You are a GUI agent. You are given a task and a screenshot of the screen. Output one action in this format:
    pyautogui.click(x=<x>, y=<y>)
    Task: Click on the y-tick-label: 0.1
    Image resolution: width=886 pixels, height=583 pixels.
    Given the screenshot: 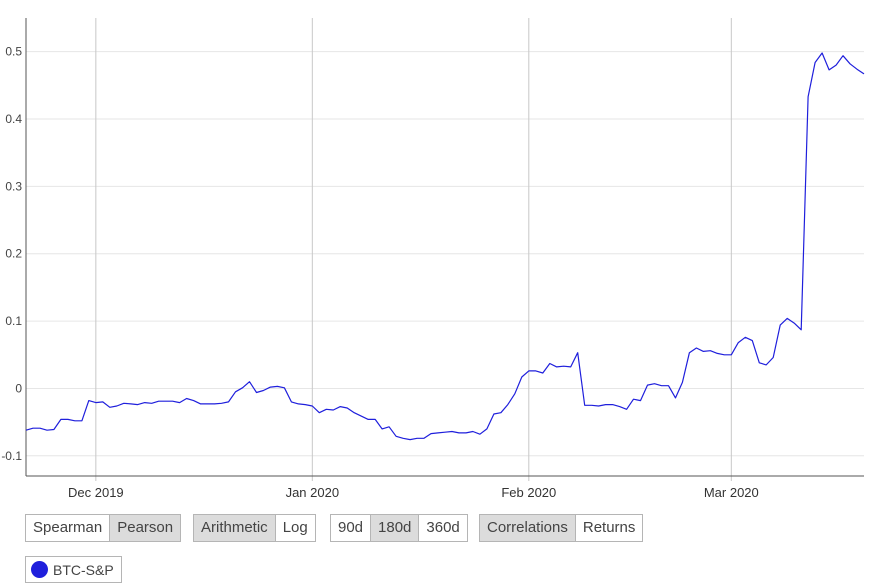 What is the action you would take?
    pyautogui.click(x=13, y=321)
    